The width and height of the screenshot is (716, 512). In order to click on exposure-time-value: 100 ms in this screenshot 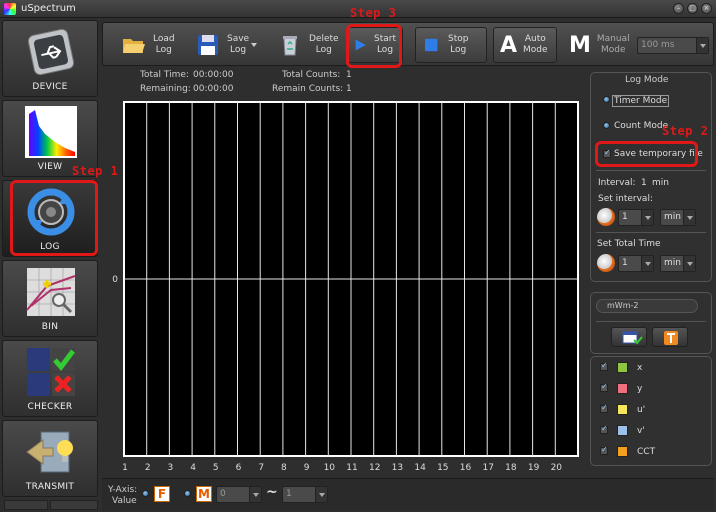, I will do `click(658, 45)`.